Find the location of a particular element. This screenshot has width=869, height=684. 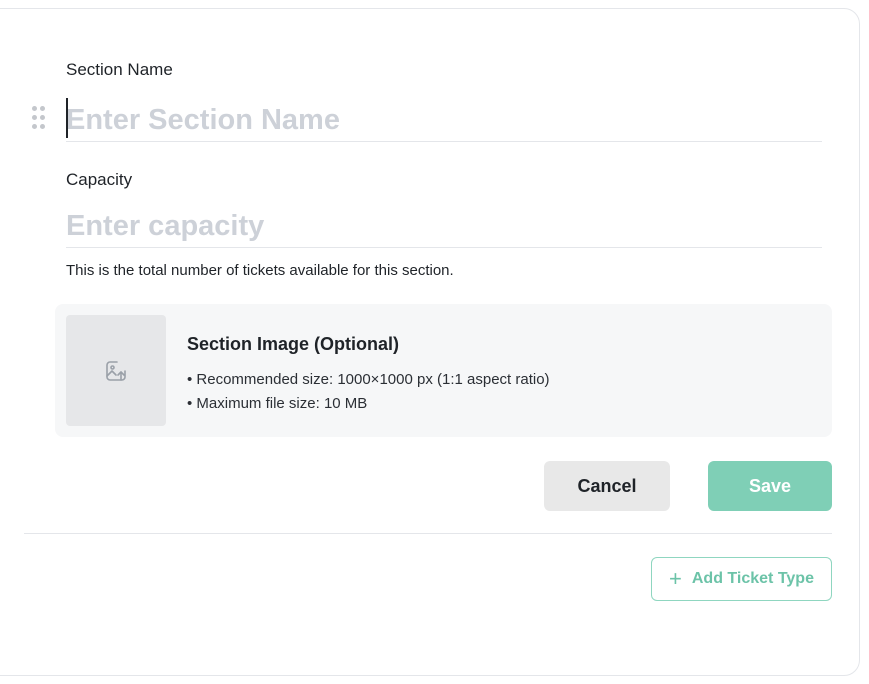

image-upload-icon is located at coordinates (116, 370).